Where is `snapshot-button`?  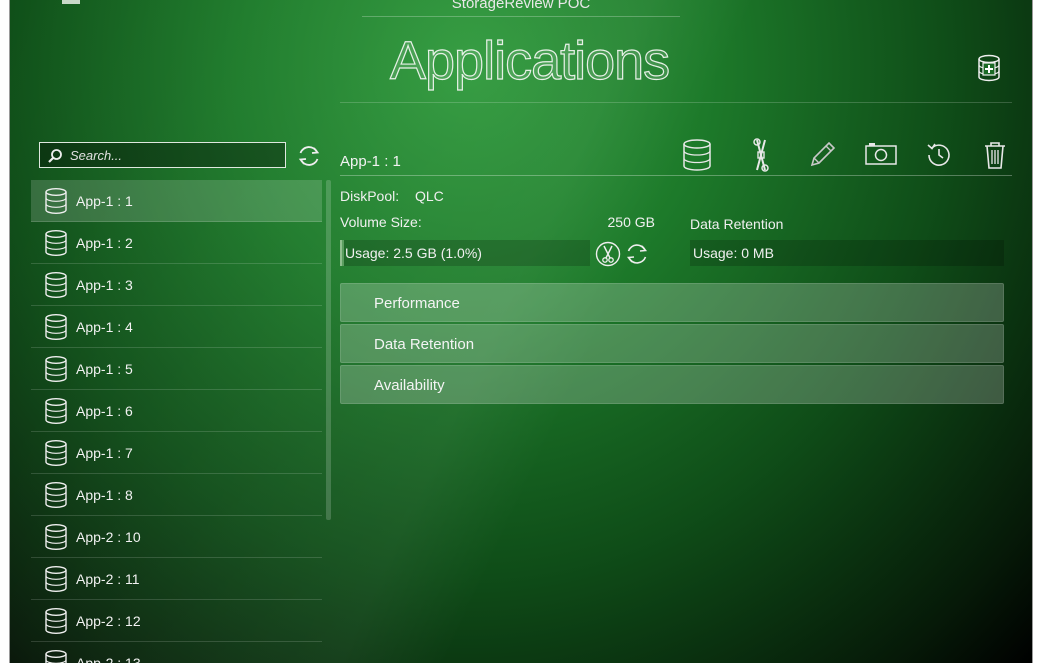 snapshot-button is located at coordinates (881, 155).